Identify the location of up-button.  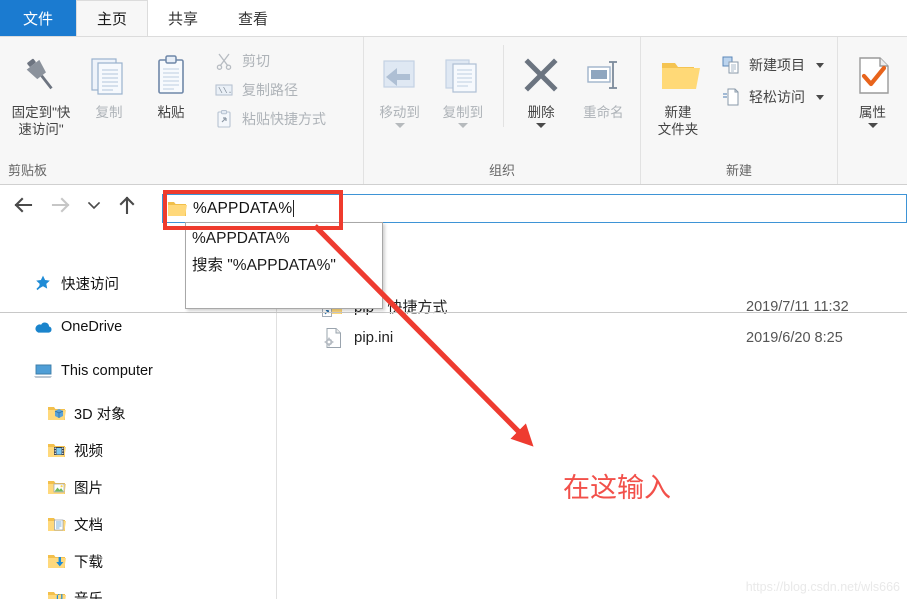
(127, 207).